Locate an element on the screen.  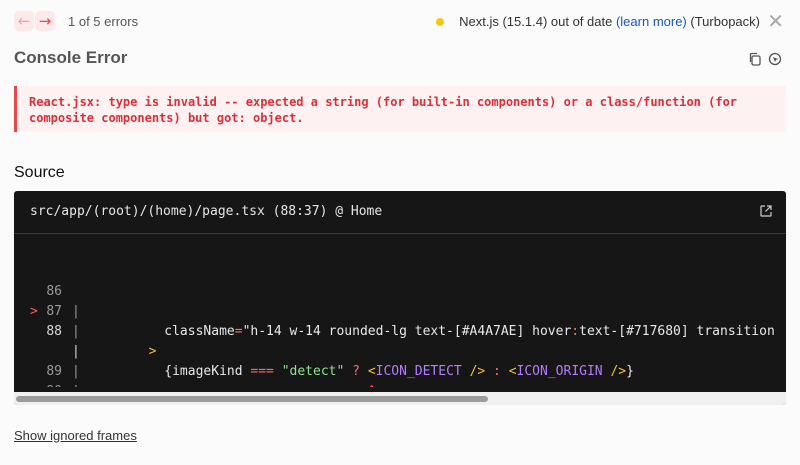
code-line: 89 | </Button> is located at coordinates (400, 354).